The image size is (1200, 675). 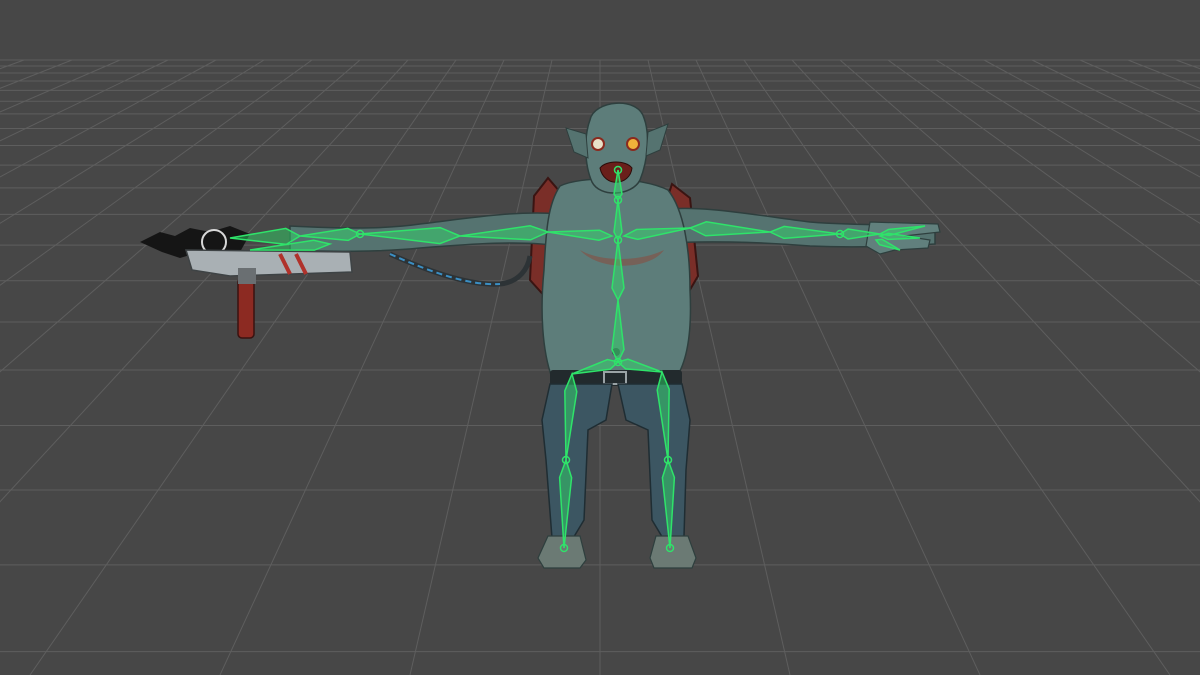 I want to click on leg-right, so click(x=654, y=462).